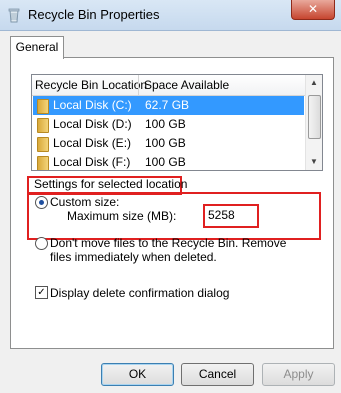 This screenshot has width=341, height=393. I want to click on column-header-space: Space Available, so click(186, 85).